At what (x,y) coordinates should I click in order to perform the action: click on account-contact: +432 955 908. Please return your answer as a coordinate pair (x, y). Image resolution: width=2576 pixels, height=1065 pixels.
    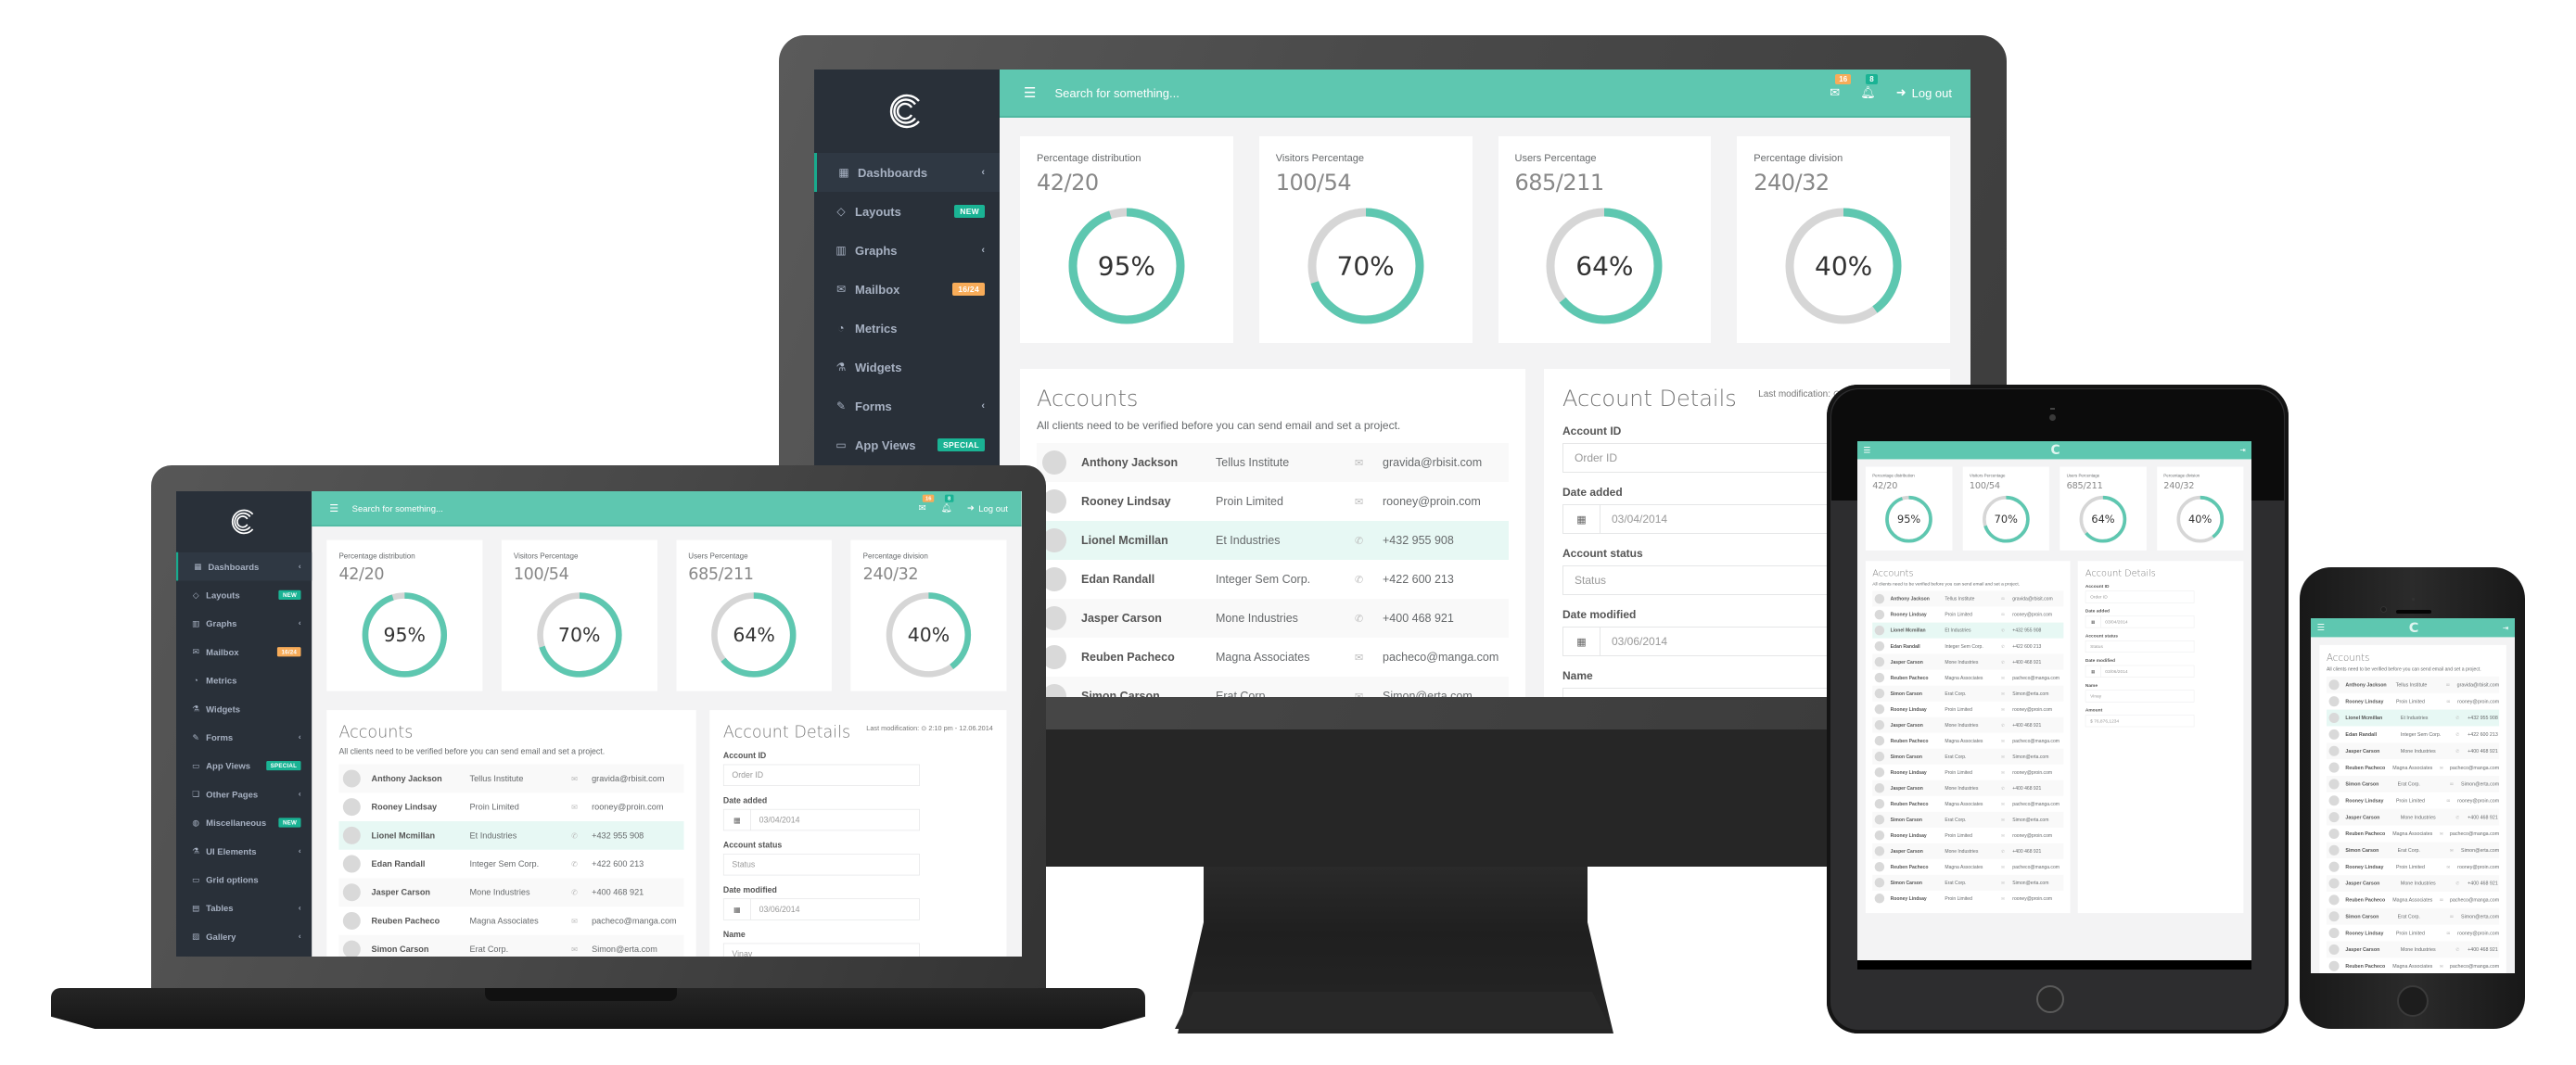
    Looking at the image, I should click on (1446, 540).